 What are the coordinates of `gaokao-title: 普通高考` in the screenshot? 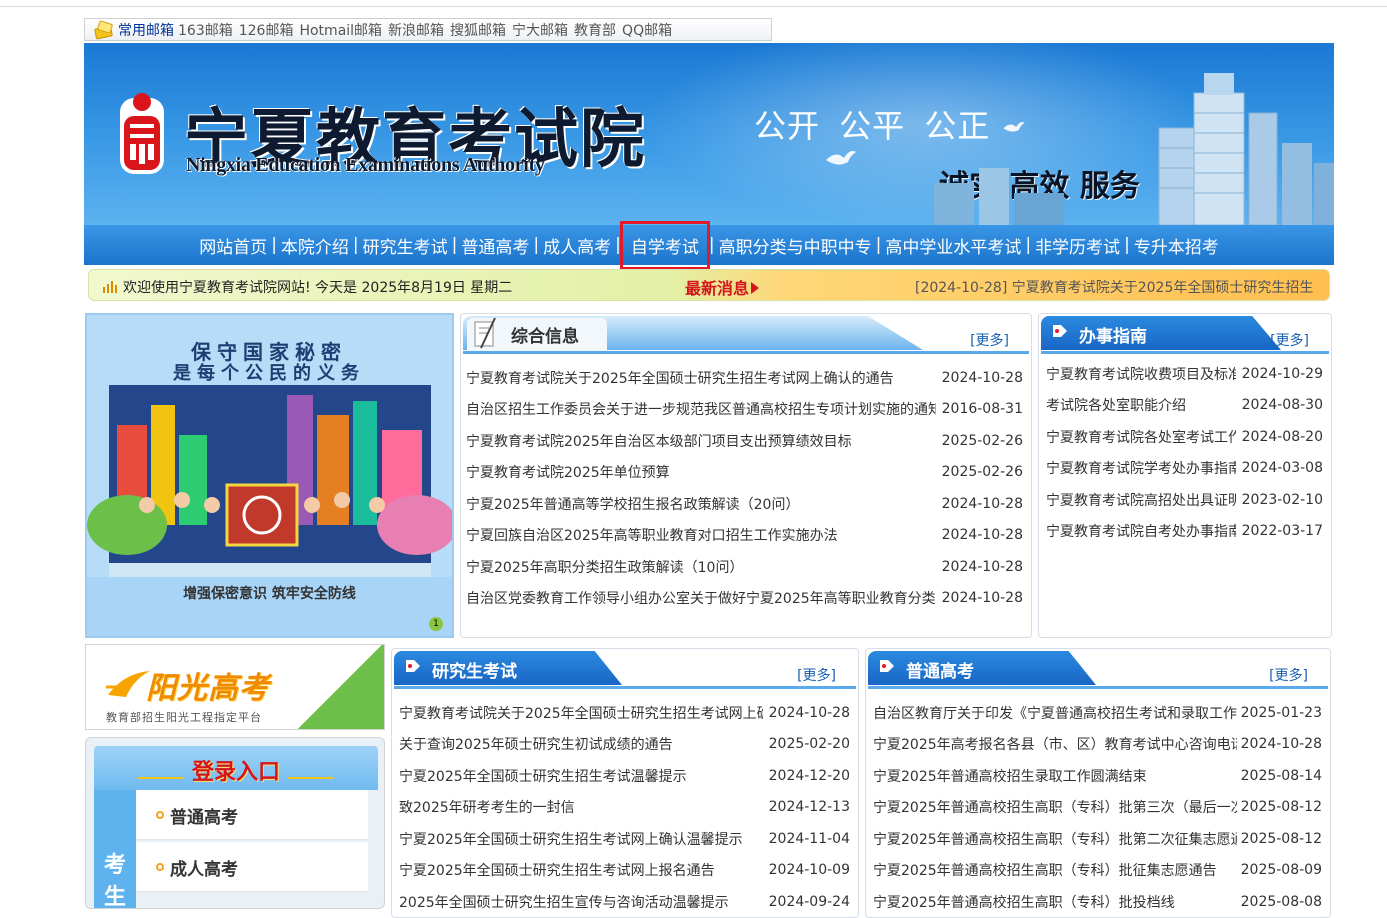 It's located at (940, 672).